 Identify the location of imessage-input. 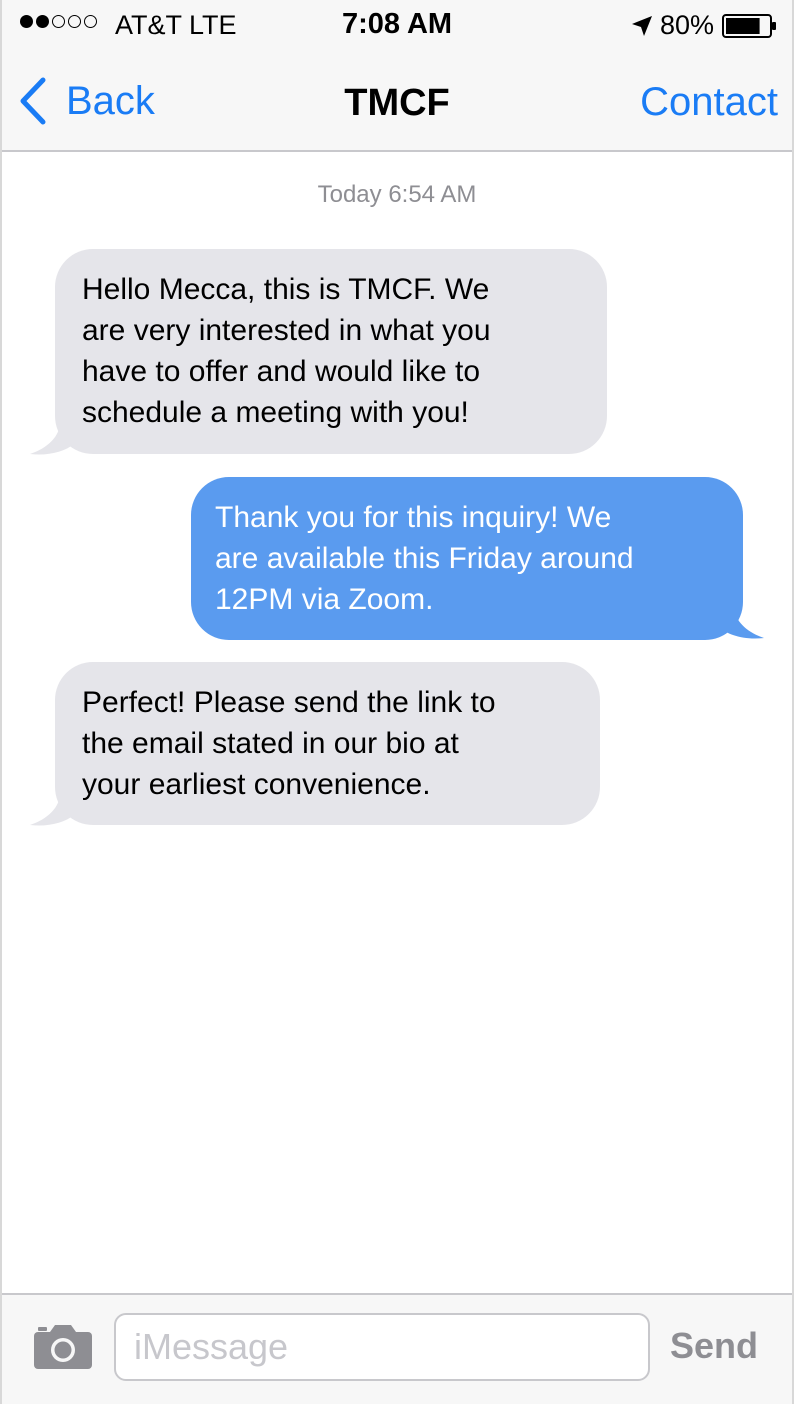
(382, 1347).